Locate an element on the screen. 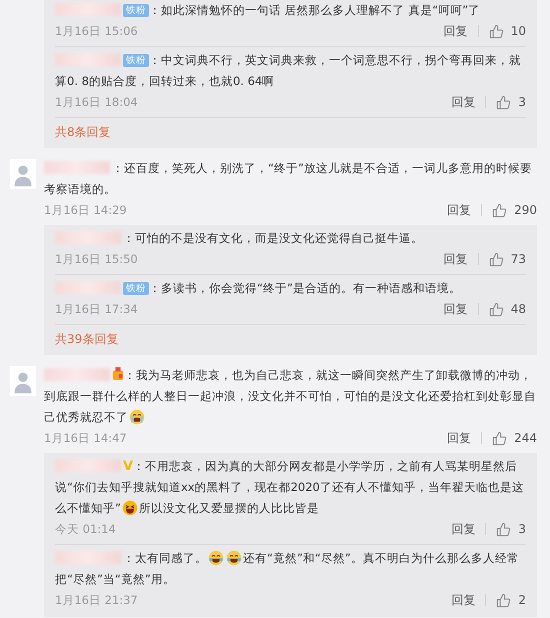 Image resolution: width=550 pixels, height=618 pixels. like-count: 73 is located at coordinates (518, 259).